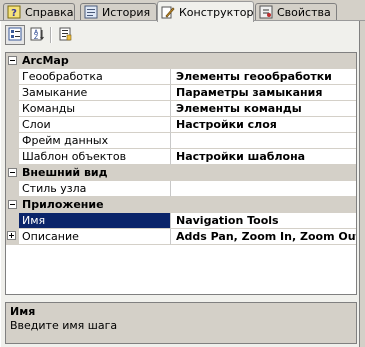 The width and height of the screenshot is (365, 347). I want to click on property-name: Шаблон объектов, so click(95, 157).